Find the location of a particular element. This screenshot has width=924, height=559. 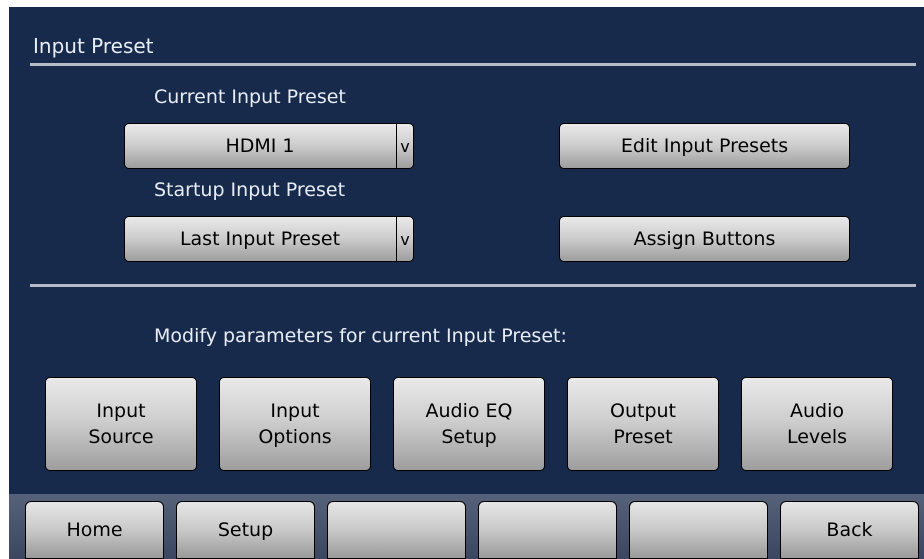

input-source-label: Input Source is located at coordinates (121, 424).